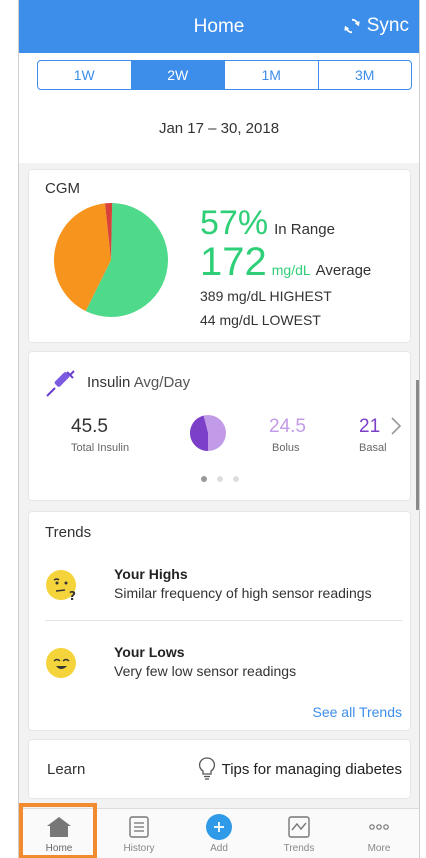 Image resolution: width=426 pixels, height=858 pixels. Describe the element at coordinates (66, 769) in the screenshot. I see `learn-card-title: Learn` at that location.